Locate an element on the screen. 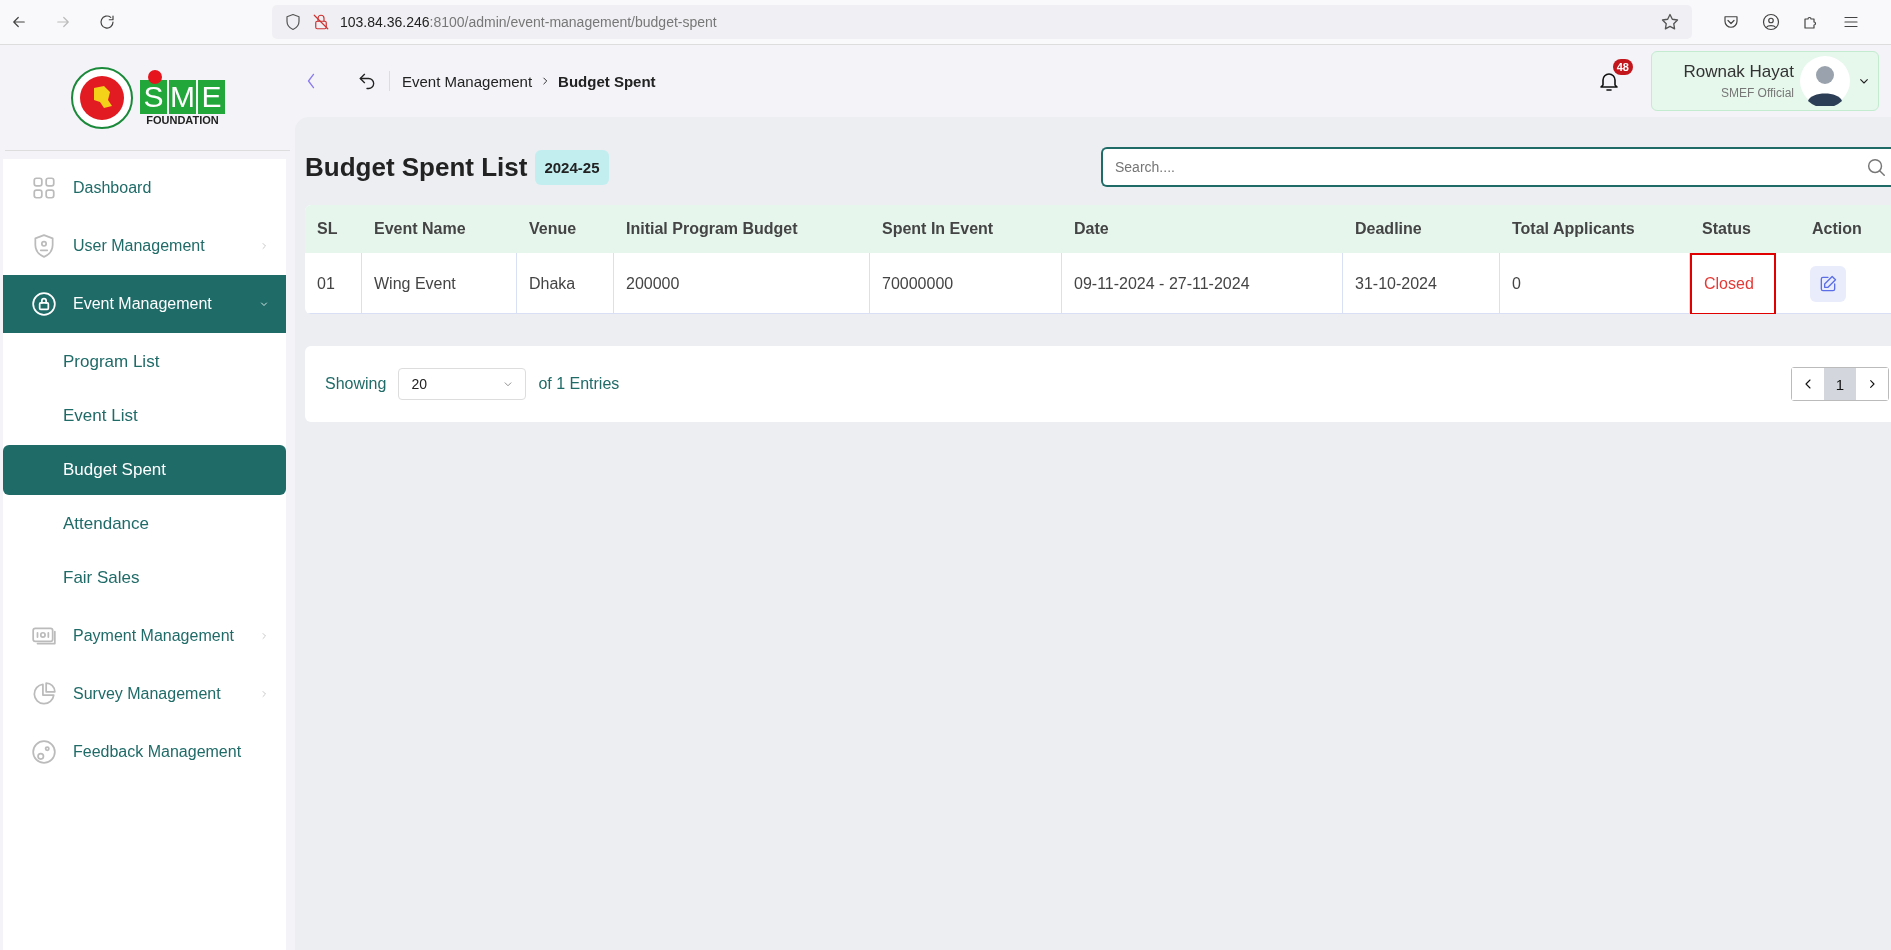  column-header: Spent In Event is located at coordinates (938, 229).